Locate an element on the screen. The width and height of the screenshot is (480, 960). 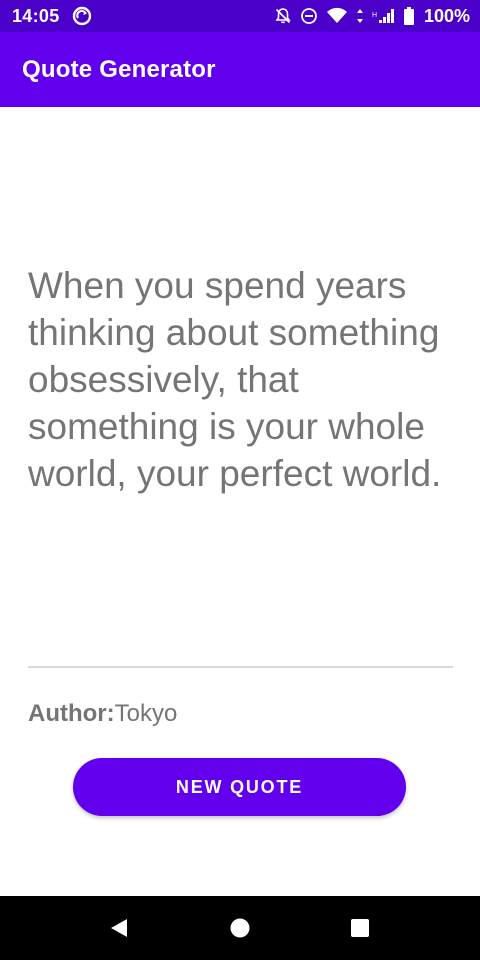
do-not-disturb-icon is located at coordinates (309, 16).